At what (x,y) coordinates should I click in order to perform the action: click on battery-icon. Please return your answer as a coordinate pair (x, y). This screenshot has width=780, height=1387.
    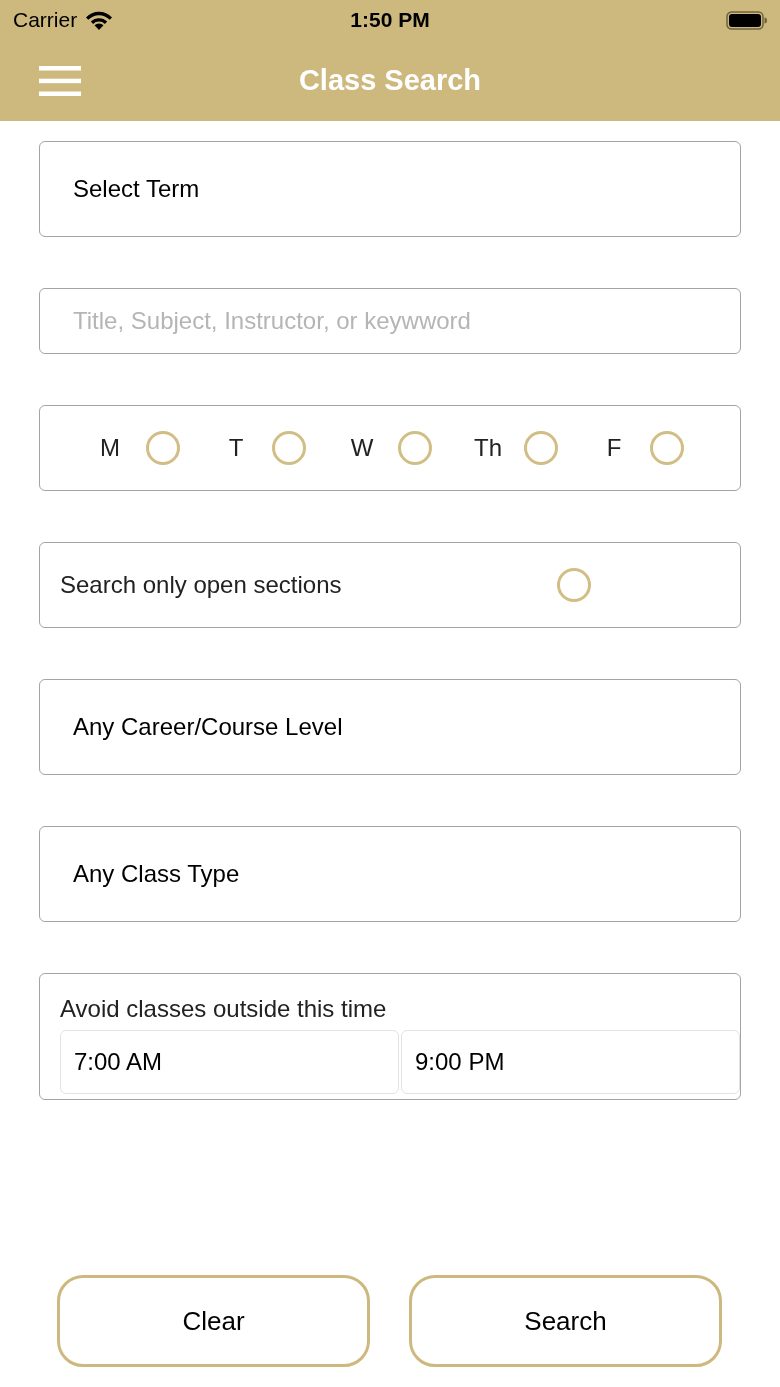
    Looking at the image, I should click on (746, 20).